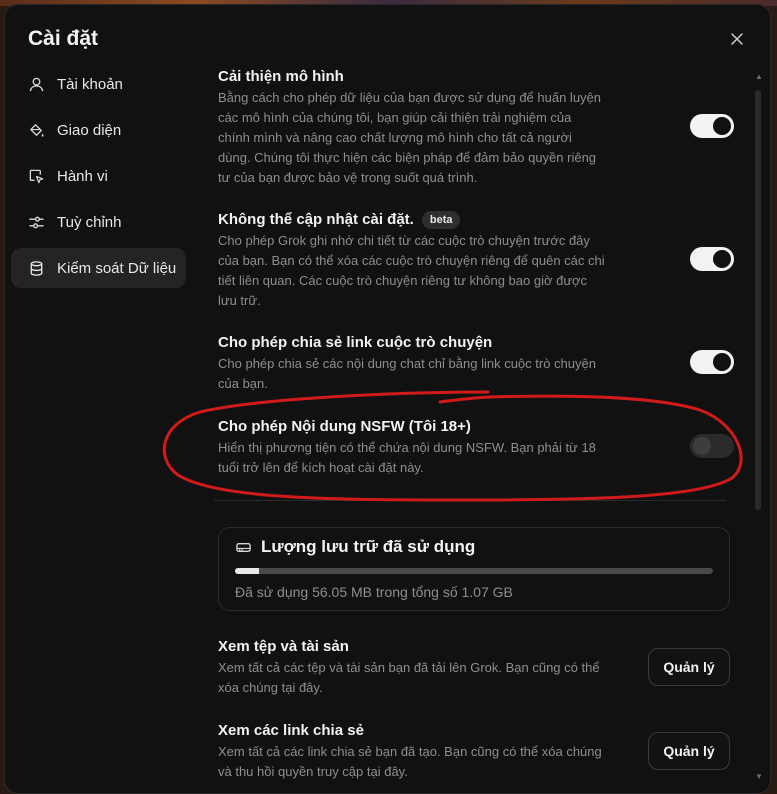 The height and width of the screenshot is (794, 777). What do you see at coordinates (712, 259) in the screenshot?
I see `memory-toggle` at bounding box center [712, 259].